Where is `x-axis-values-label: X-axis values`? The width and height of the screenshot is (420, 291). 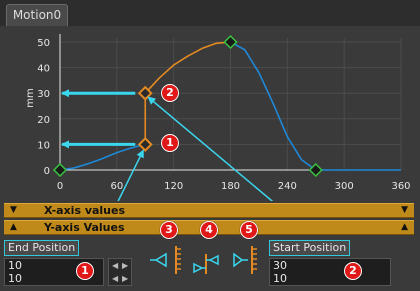
x-axis-values-label: X-axis values is located at coordinates (85, 210).